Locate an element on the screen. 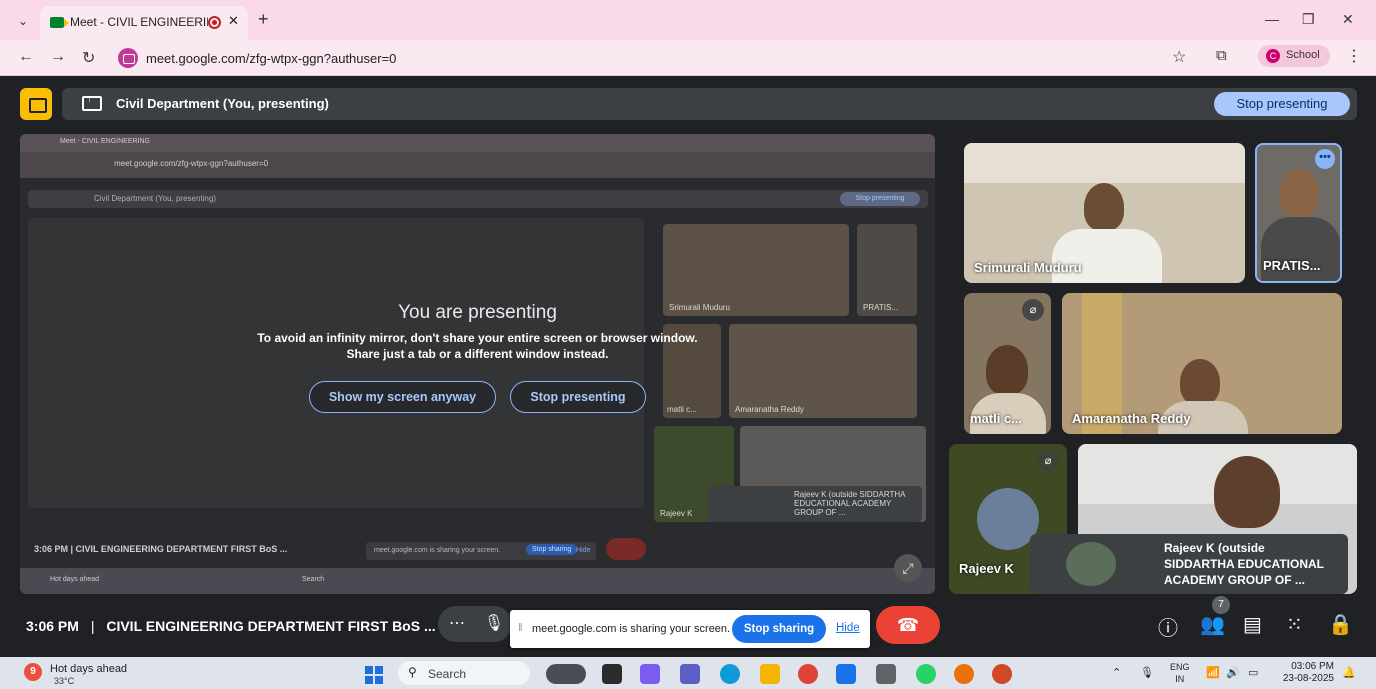  tile-background is located at coordinates (1104, 163).